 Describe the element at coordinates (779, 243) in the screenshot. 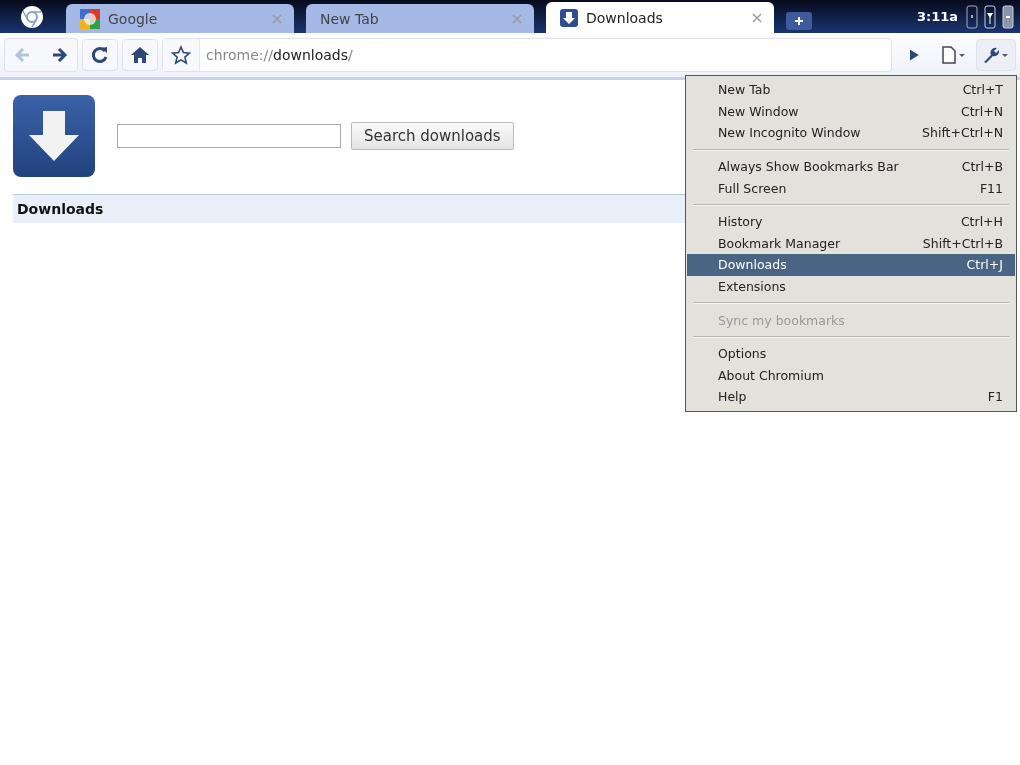

I see `menu-item-label: Bookmark Manager` at that location.